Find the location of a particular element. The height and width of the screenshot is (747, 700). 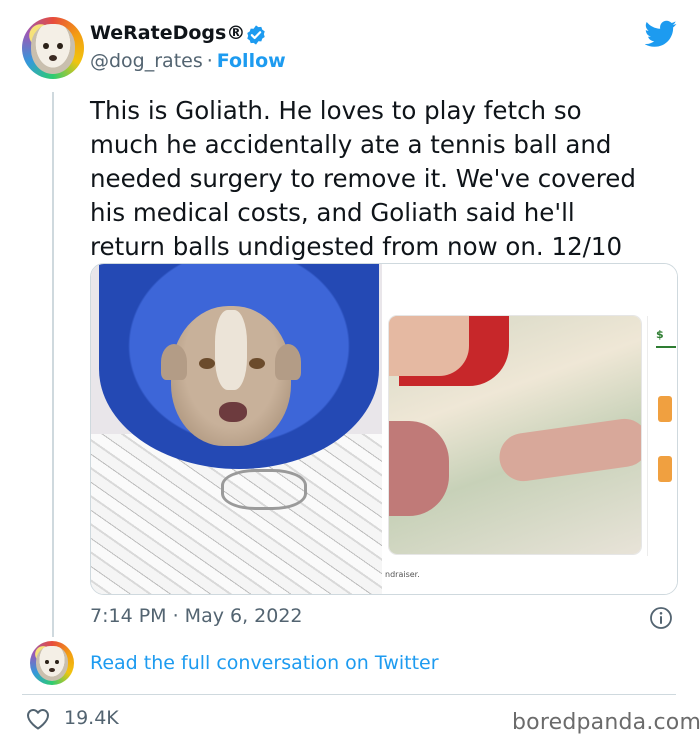

author-handle: @dog_rates is located at coordinates (146, 61).